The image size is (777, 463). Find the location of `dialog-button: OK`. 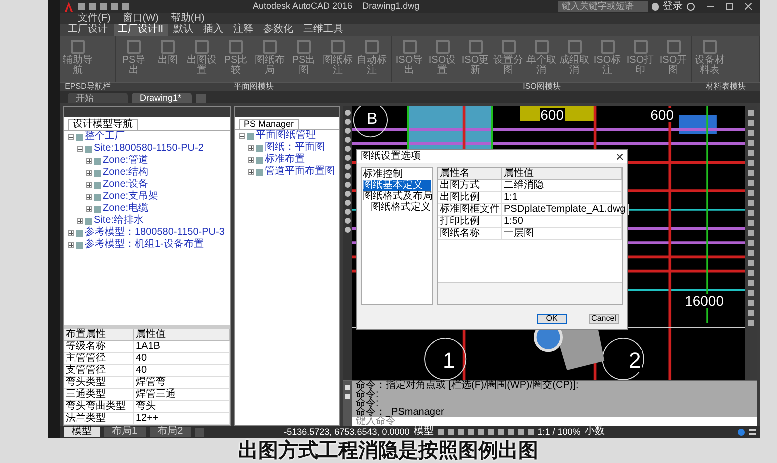

dialog-button: OK is located at coordinates (552, 319).